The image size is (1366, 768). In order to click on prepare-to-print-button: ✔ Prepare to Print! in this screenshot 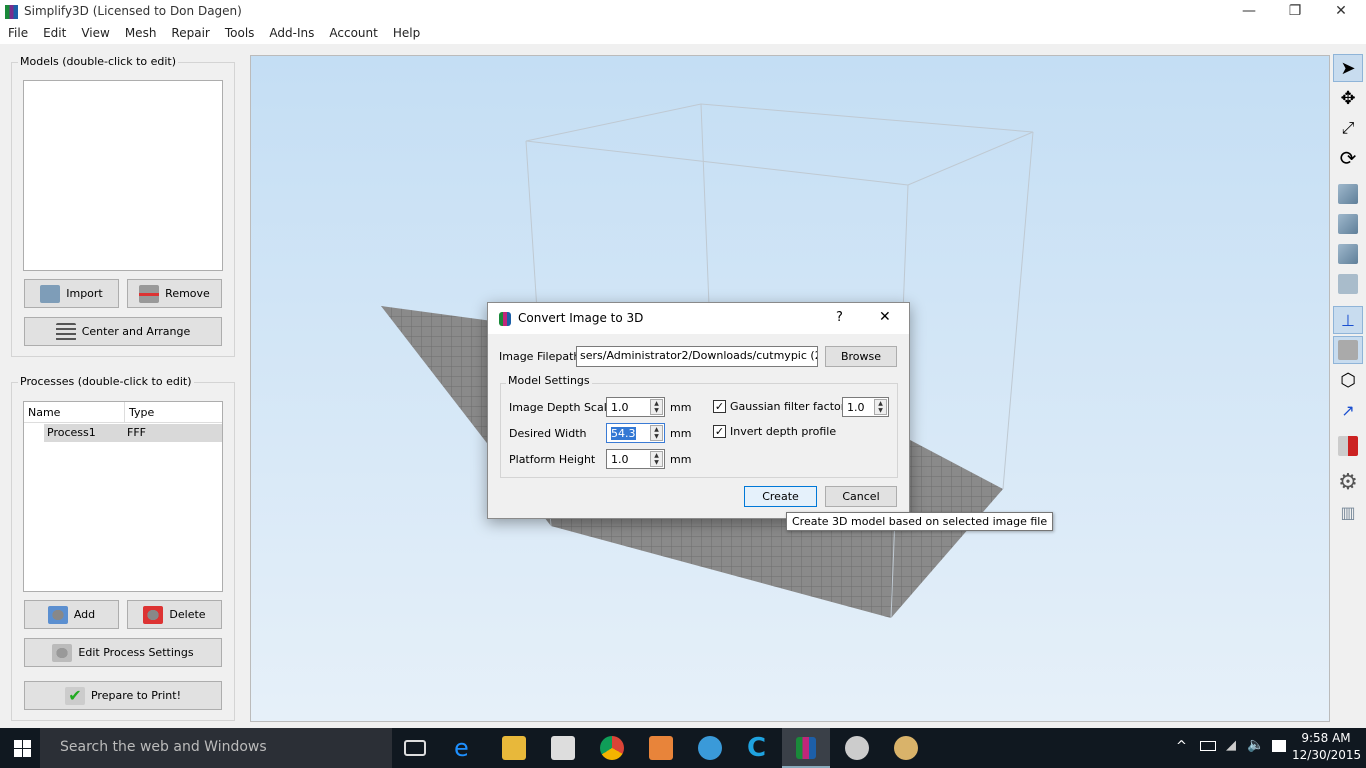, I will do `click(123, 695)`.